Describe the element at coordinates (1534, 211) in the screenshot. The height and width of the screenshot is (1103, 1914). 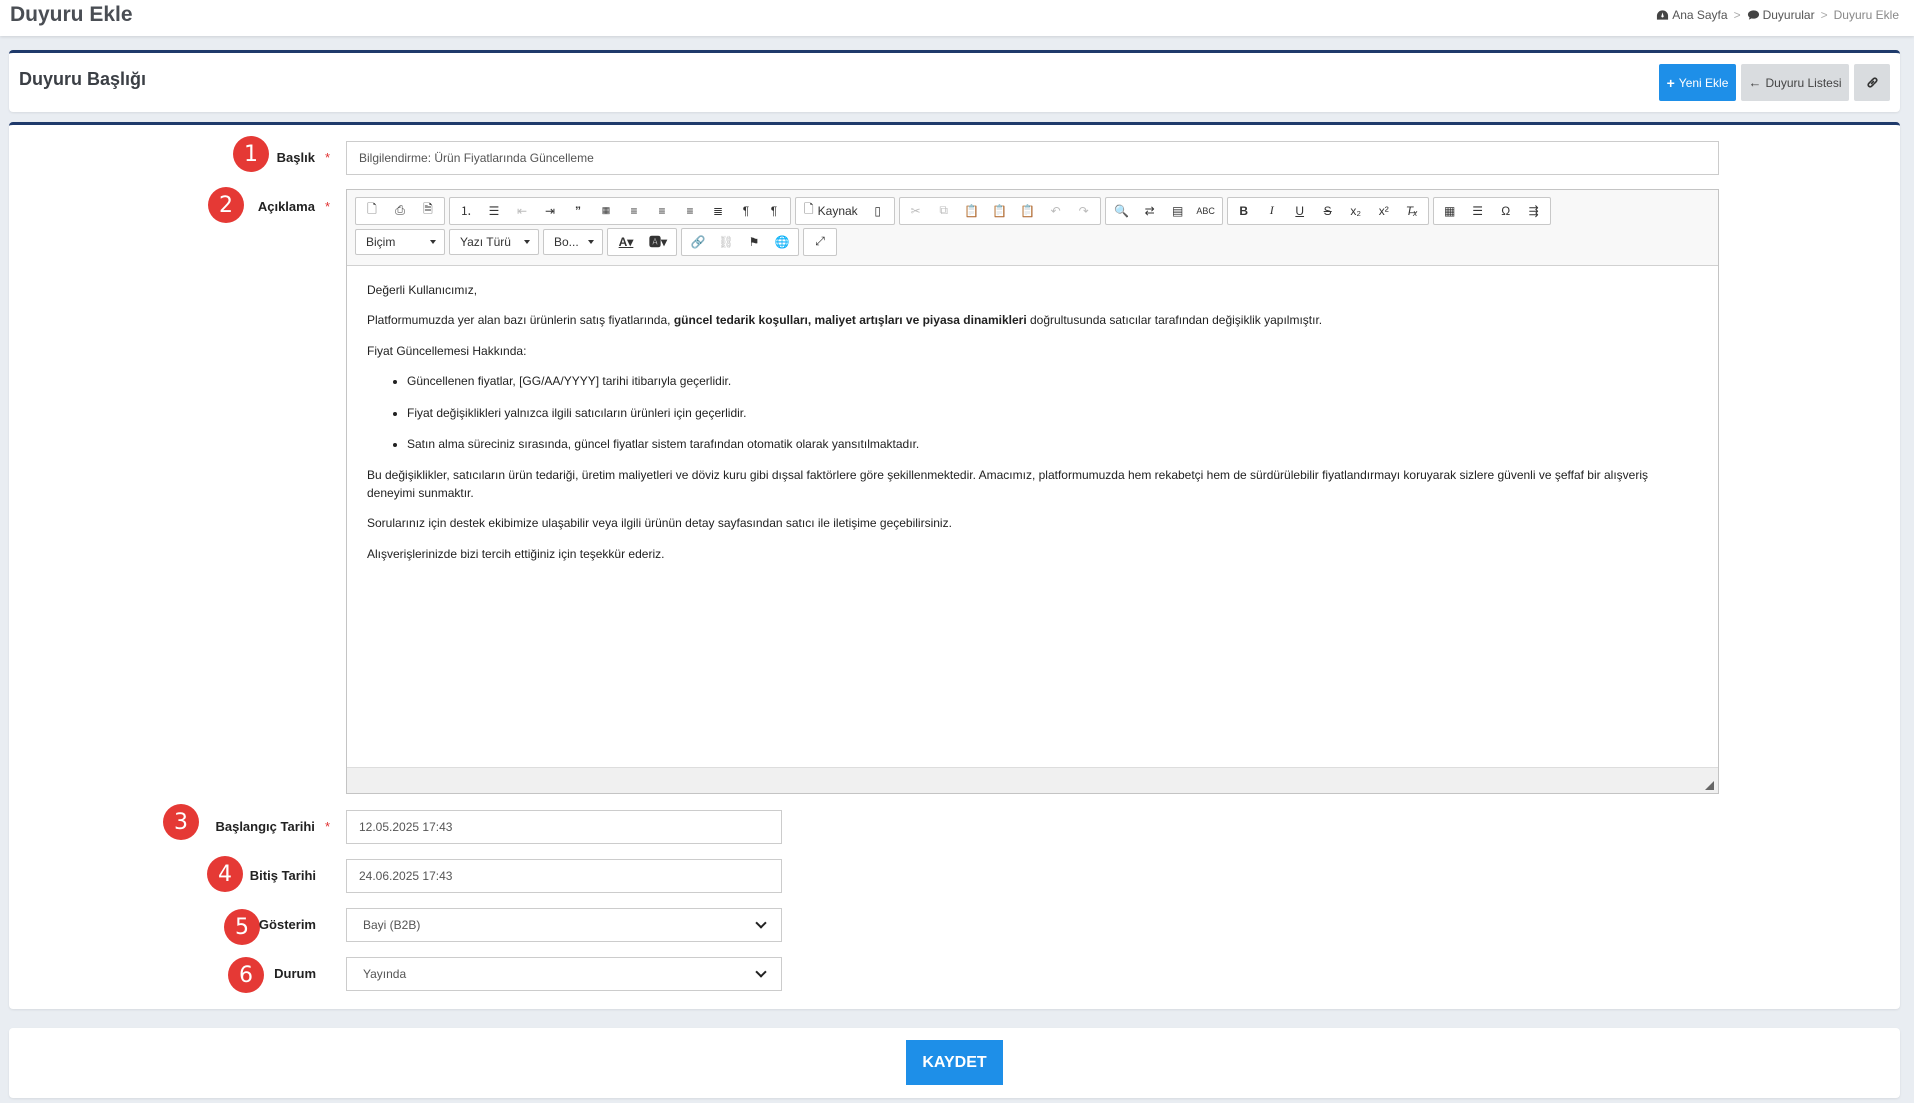
I see `page-break-icon: ⇶` at that location.